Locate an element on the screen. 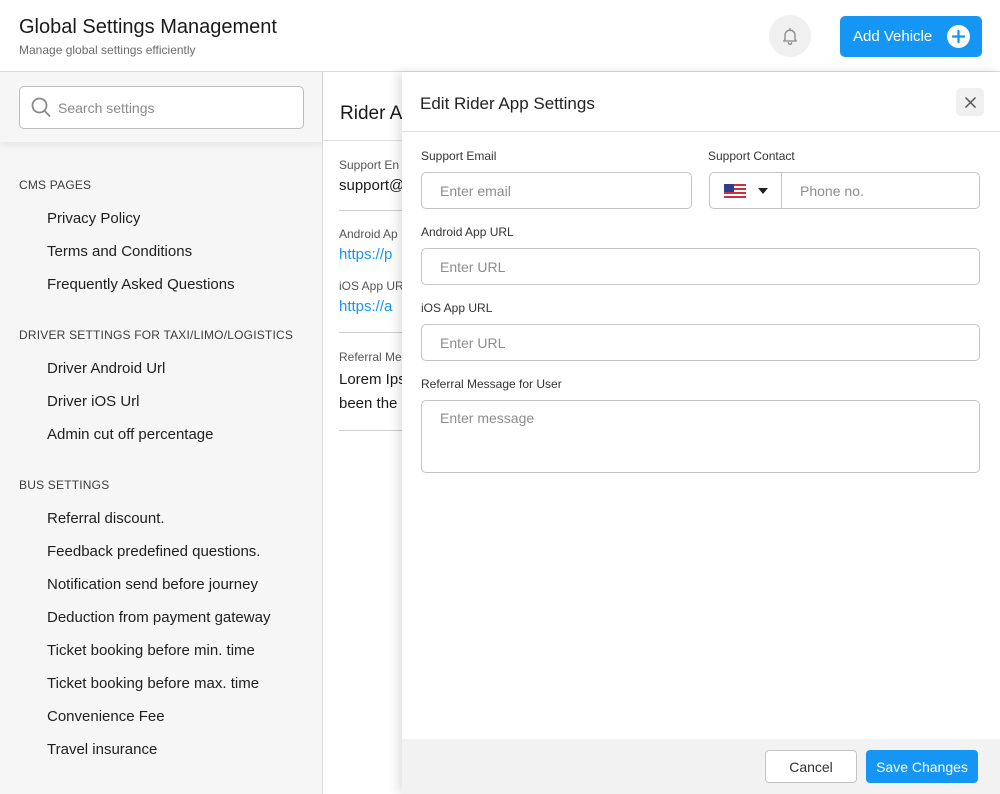 The width and height of the screenshot is (1000, 794). sidebar-item-faq: Frequently Asked Questions is located at coordinates (141, 284).